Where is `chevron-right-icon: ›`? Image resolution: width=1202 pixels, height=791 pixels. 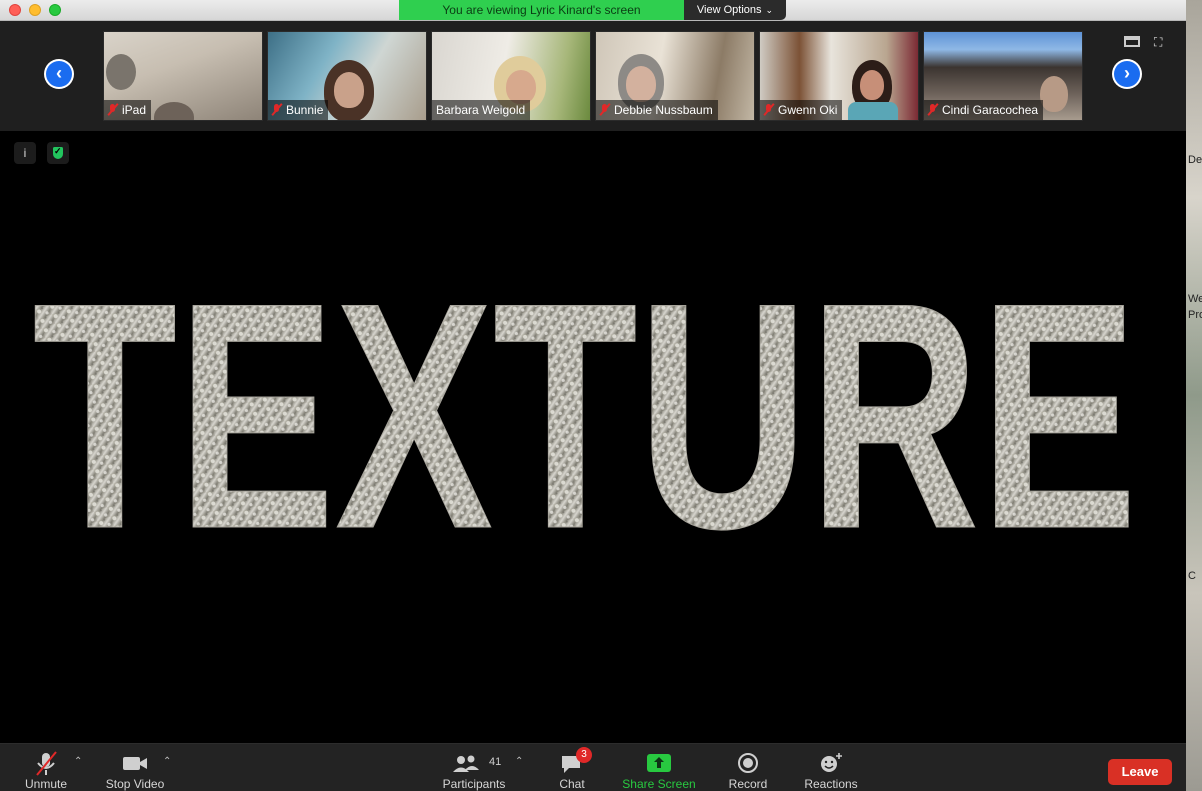 chevron-right-icon: › is located at coordinates (1127, 74).